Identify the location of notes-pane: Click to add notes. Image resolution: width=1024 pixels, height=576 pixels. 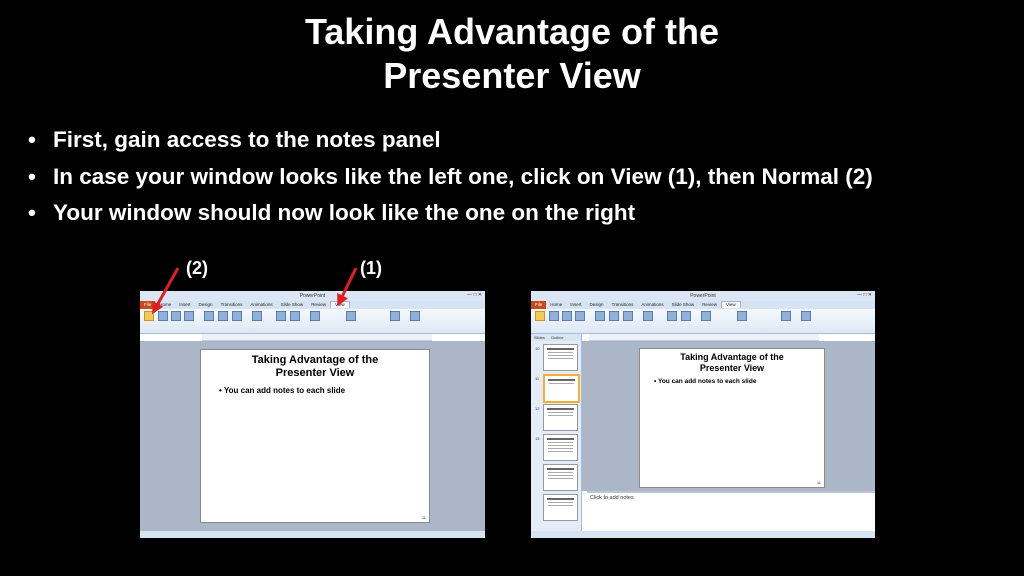
(731, 511).